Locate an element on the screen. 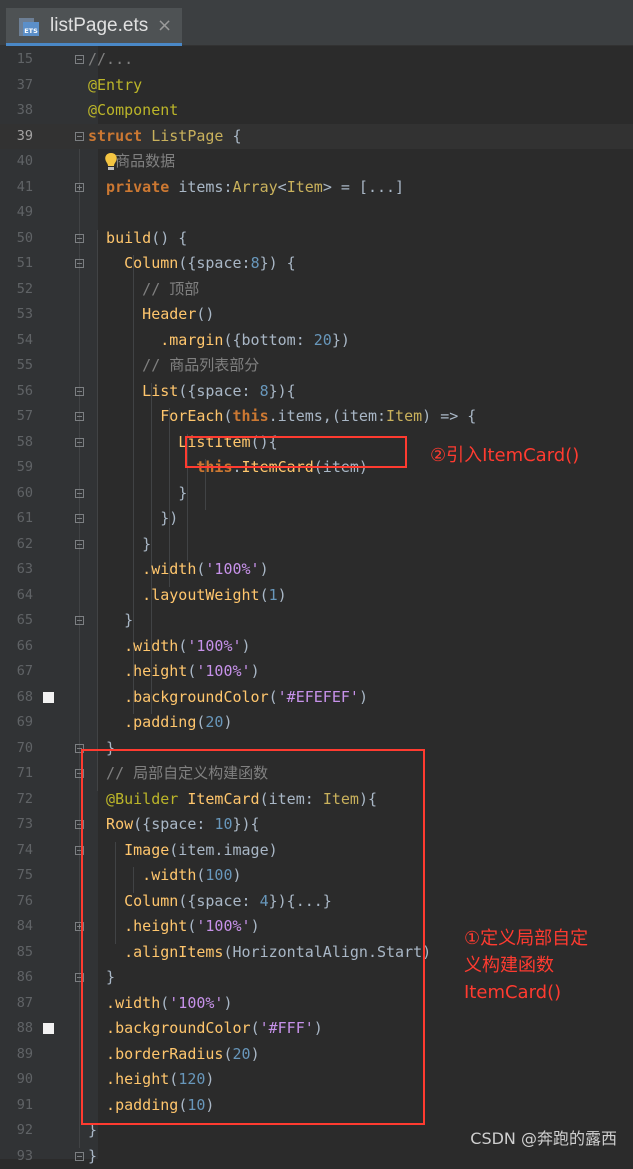  code-text: Header() is located at coordinates (151, 315).